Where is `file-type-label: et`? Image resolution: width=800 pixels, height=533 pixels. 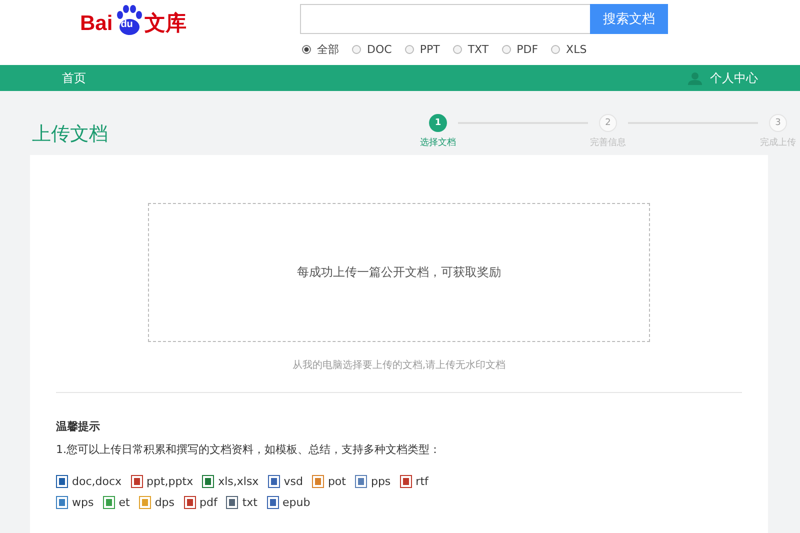 file-type-label: et is located at coordinates (124, 502).